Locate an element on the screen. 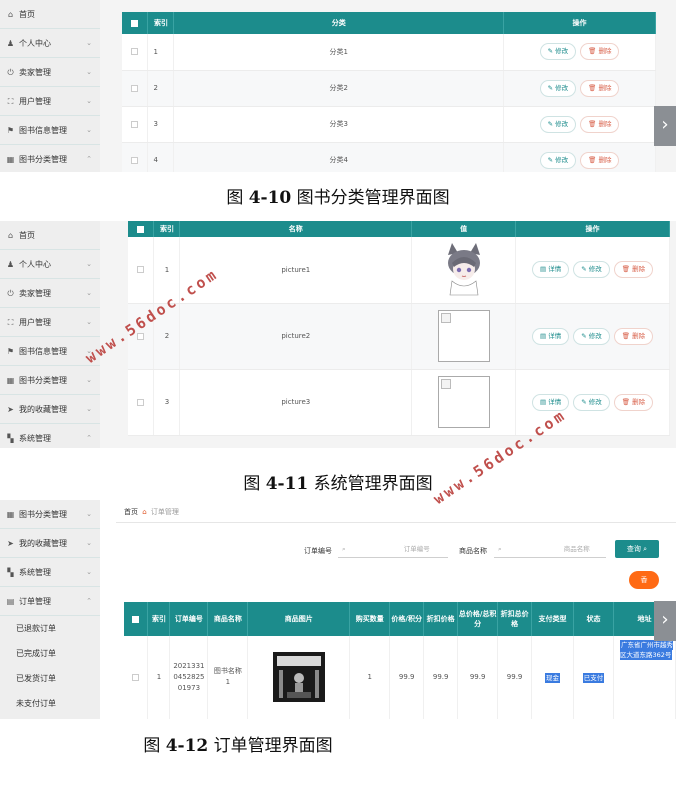 This screenshot has height=792, width=676. sidebar-item-label: 系统管理 is located at coordinates (35, 572).